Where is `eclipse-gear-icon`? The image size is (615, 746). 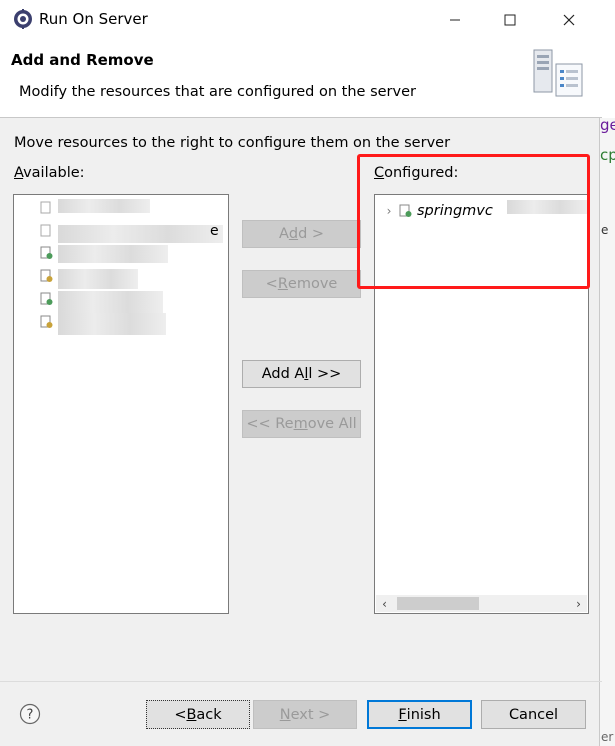 eclipse-gear-icon is located at coordinates (23, 19).